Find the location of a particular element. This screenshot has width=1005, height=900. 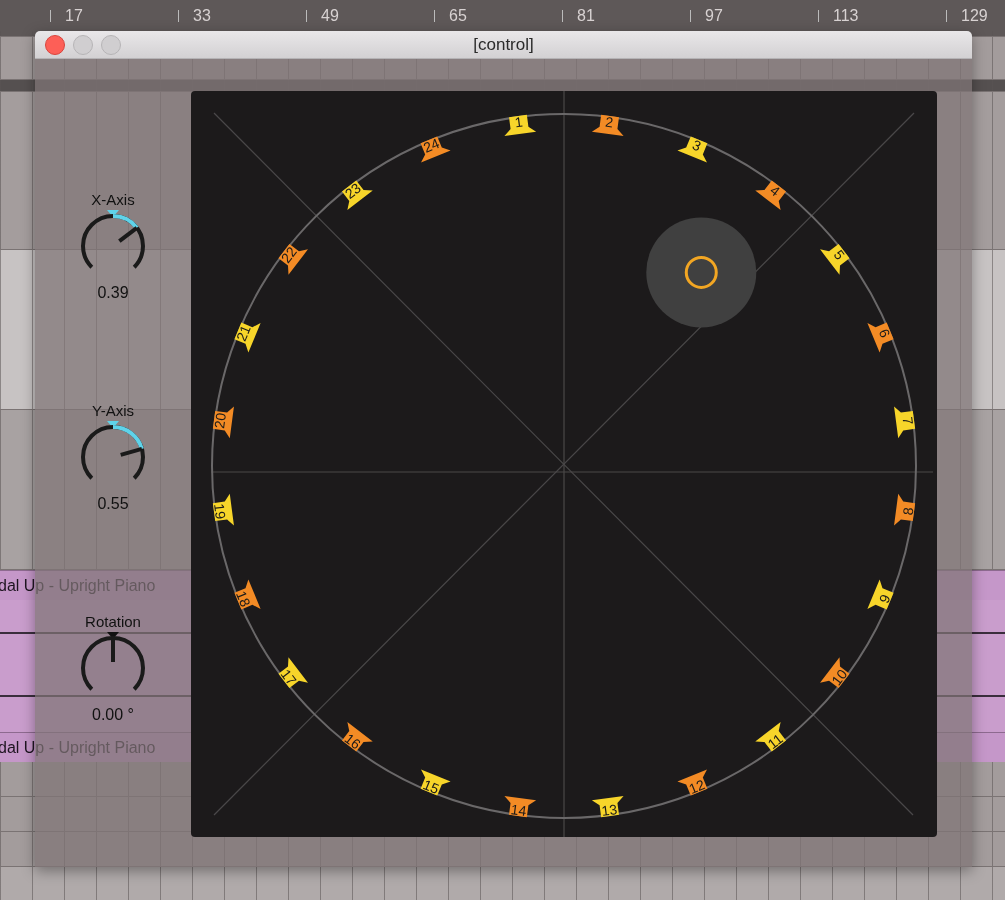

speaker-marker: 5 is located at coordinates (835, 259).